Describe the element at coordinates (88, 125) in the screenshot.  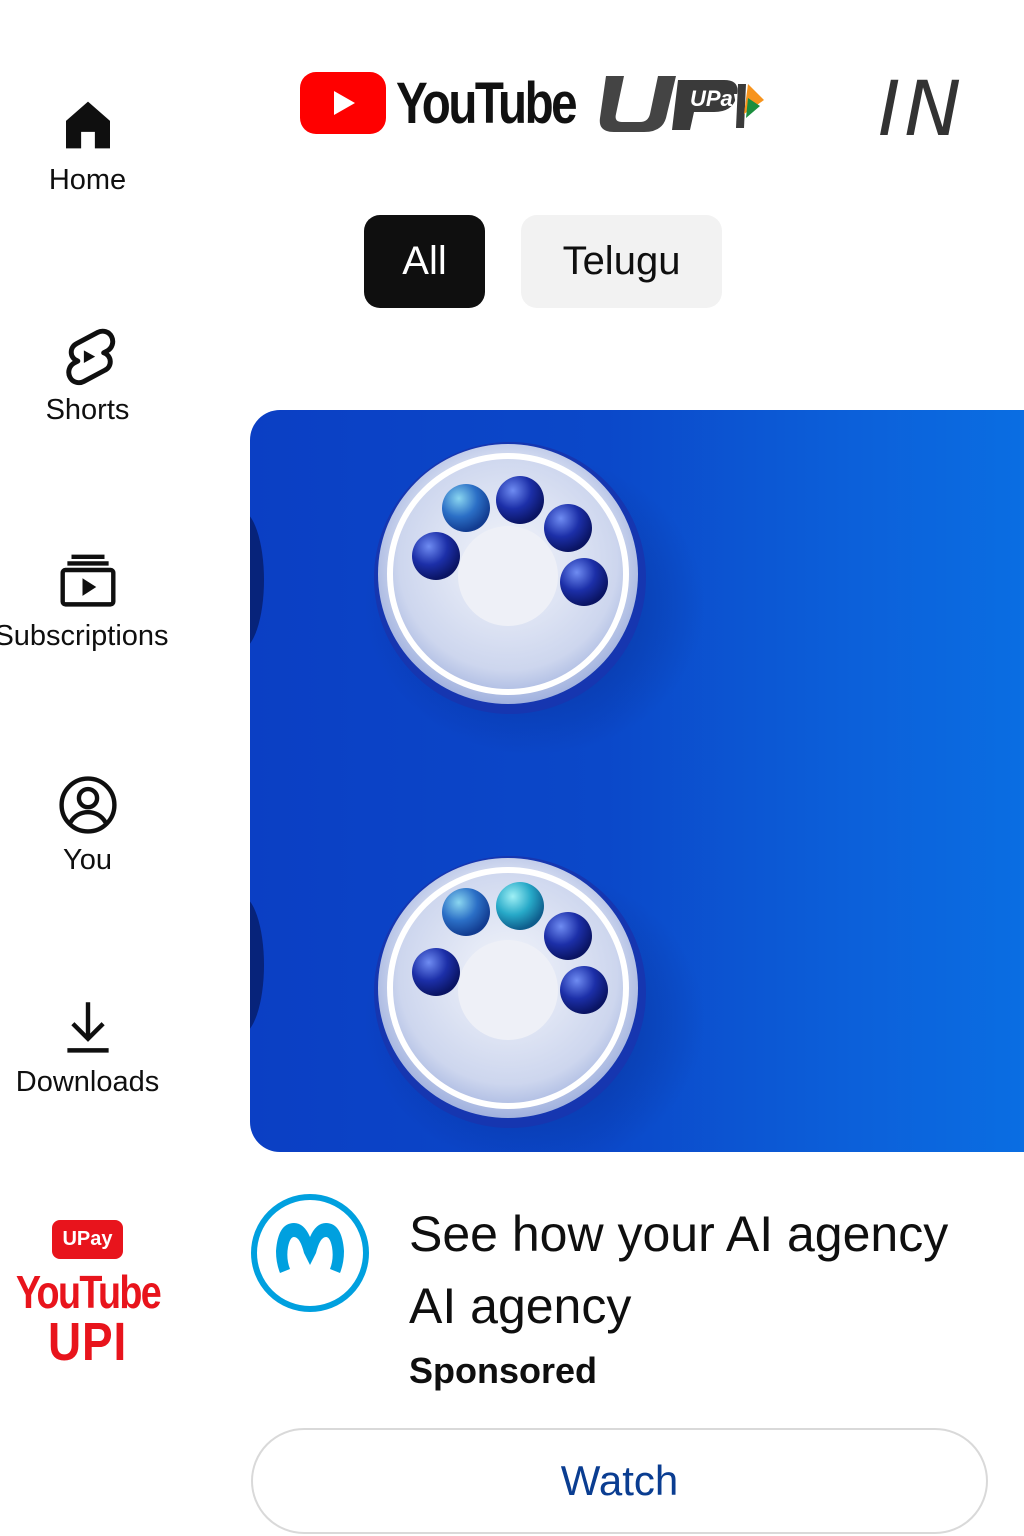
I see `home-icon` at that location.